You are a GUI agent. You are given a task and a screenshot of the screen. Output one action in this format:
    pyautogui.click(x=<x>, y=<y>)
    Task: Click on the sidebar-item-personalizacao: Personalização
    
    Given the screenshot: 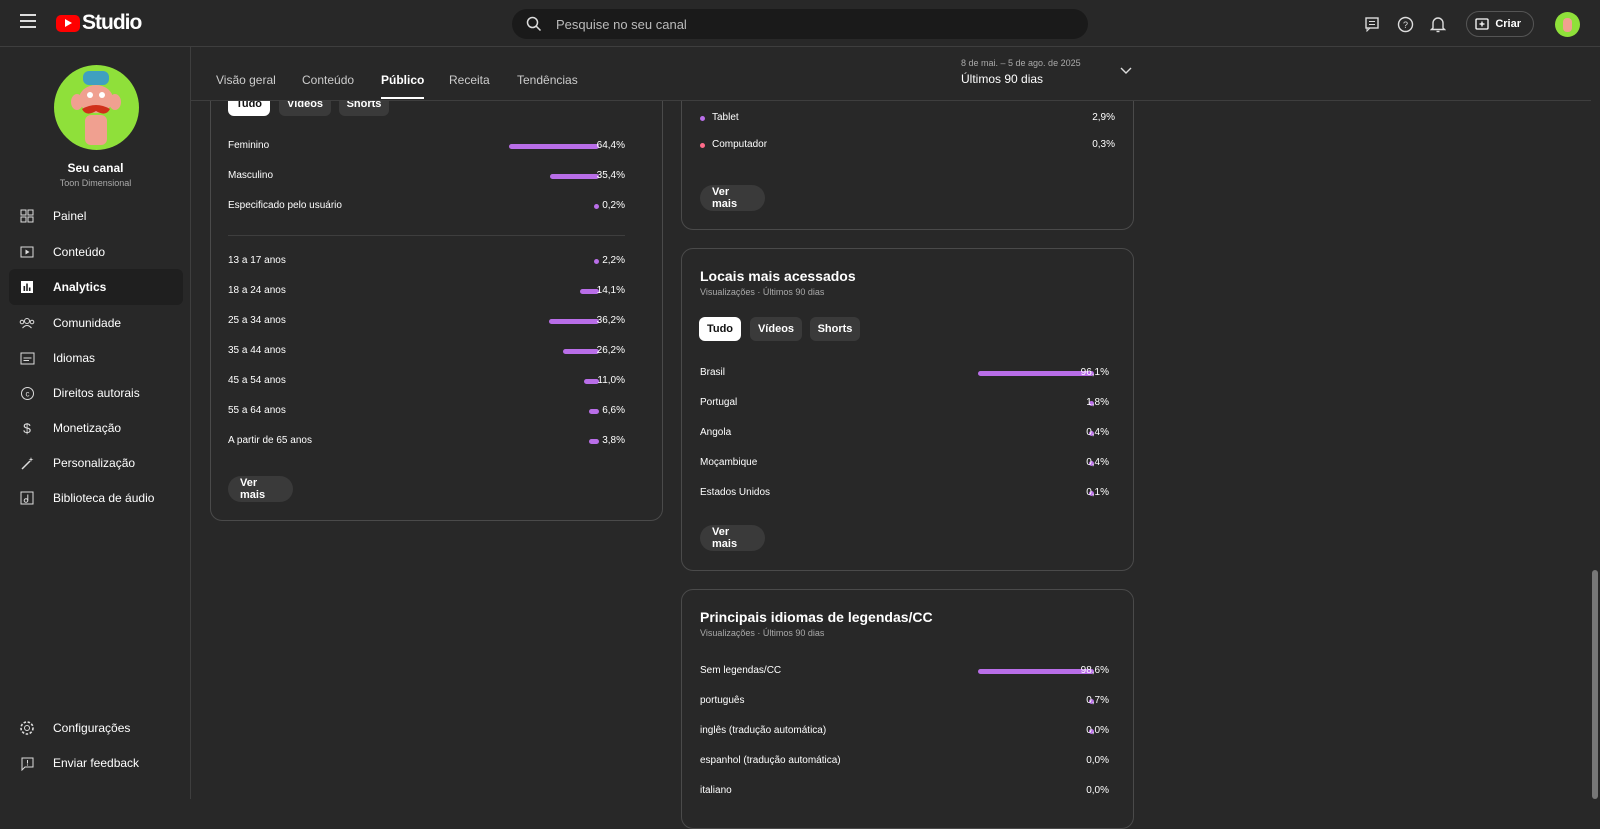 What is the action you would take?
    pyautogui.click(x=96, y=463)
    